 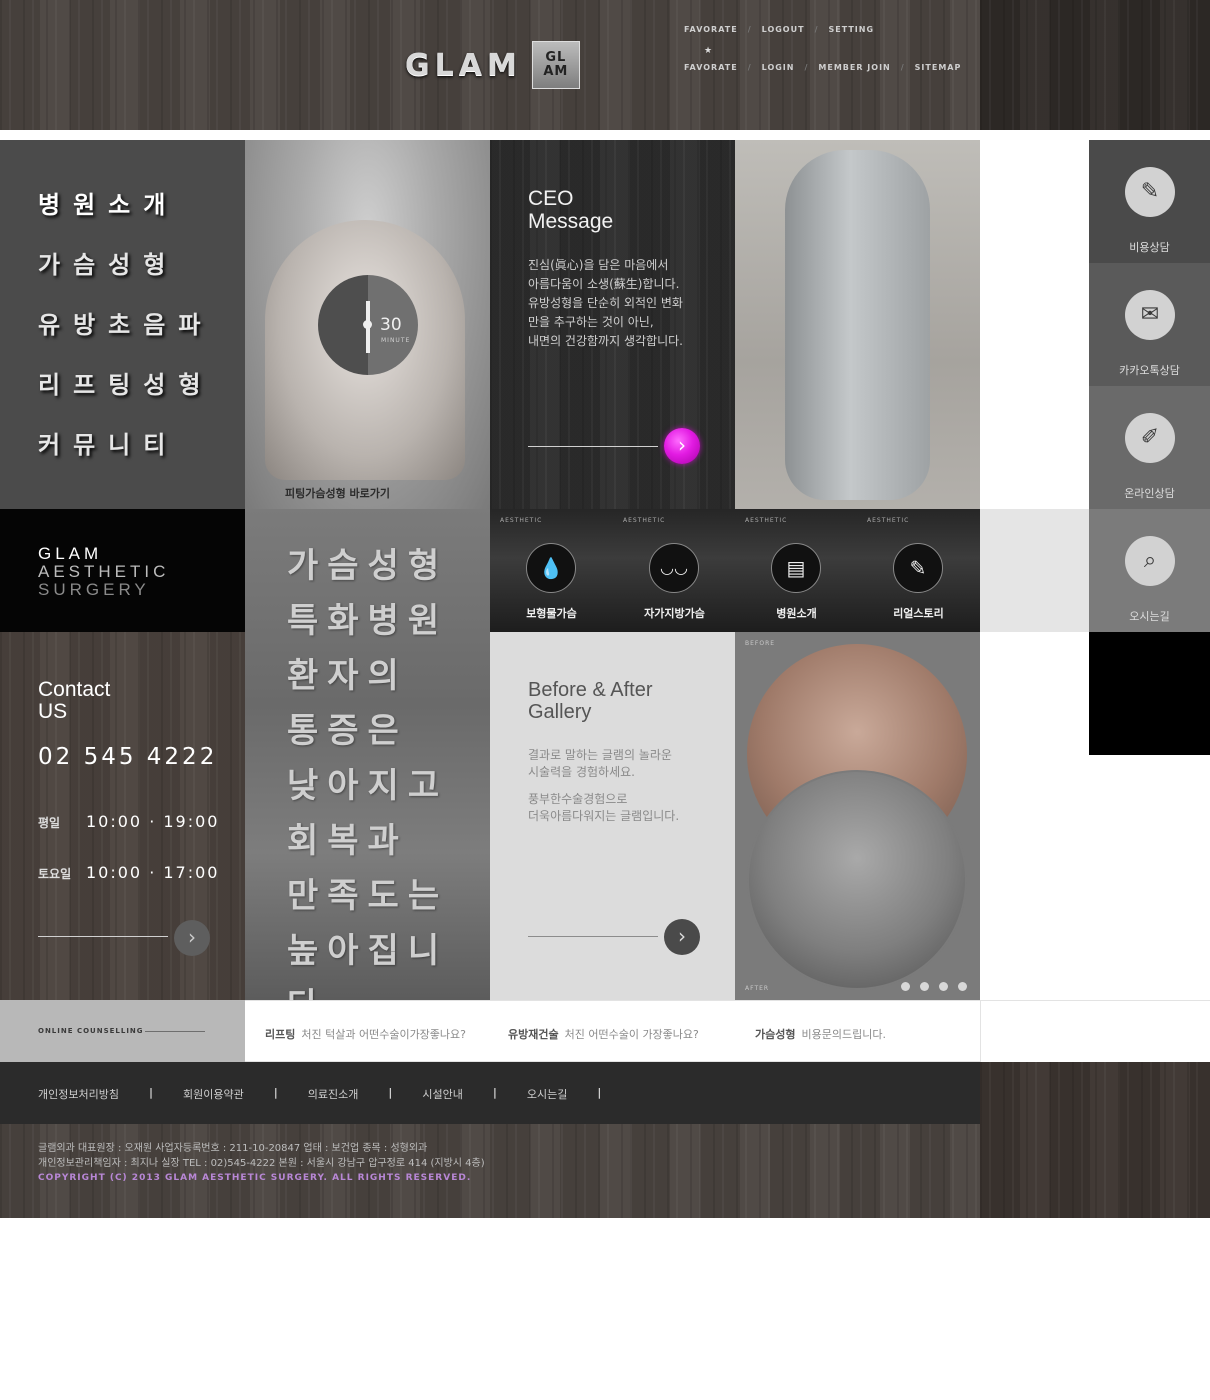 I want to click on tile-tag: AESTHETIC, so click(x=766, y=520).